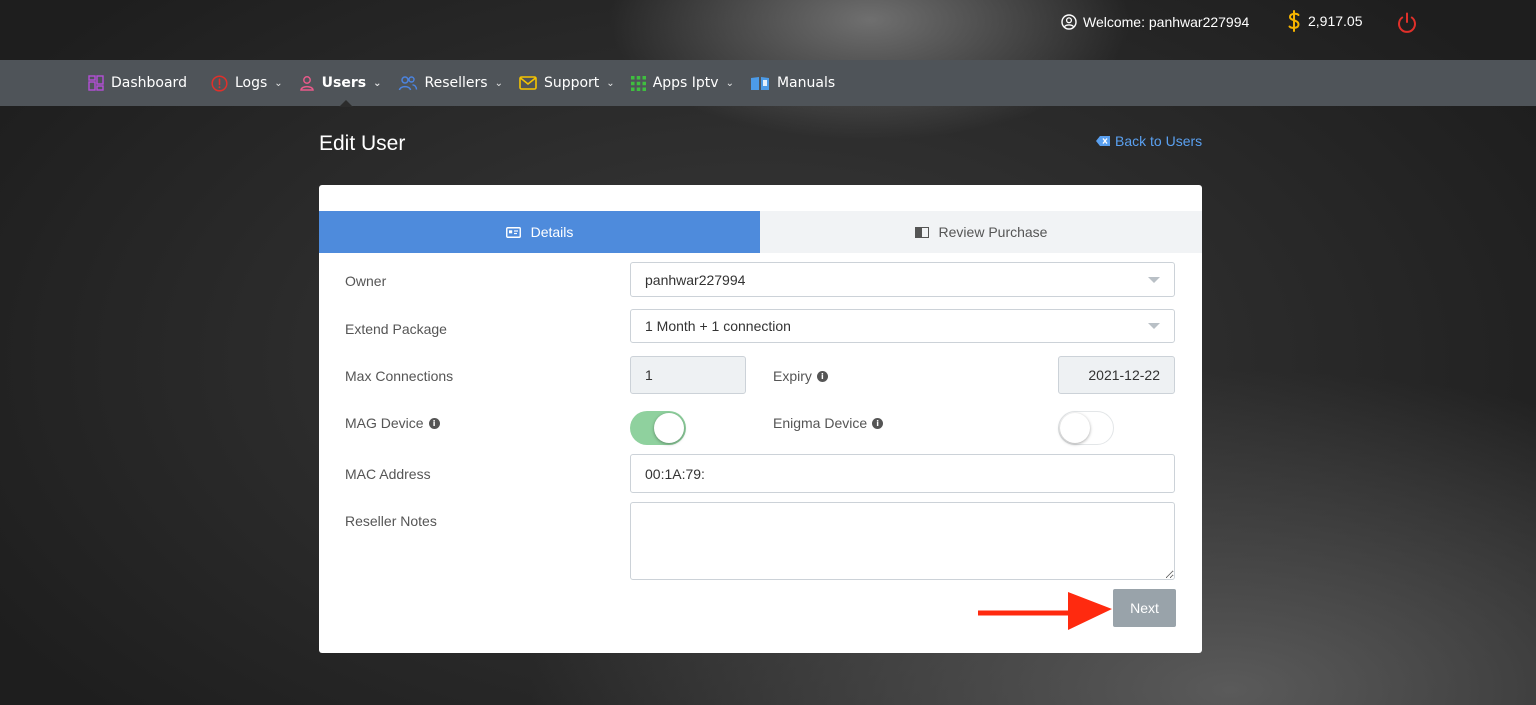 The width and height of the screenshot is (1536, 705). I want to click on enigma-device-label-text: Enigma Device, so click(820, 423).